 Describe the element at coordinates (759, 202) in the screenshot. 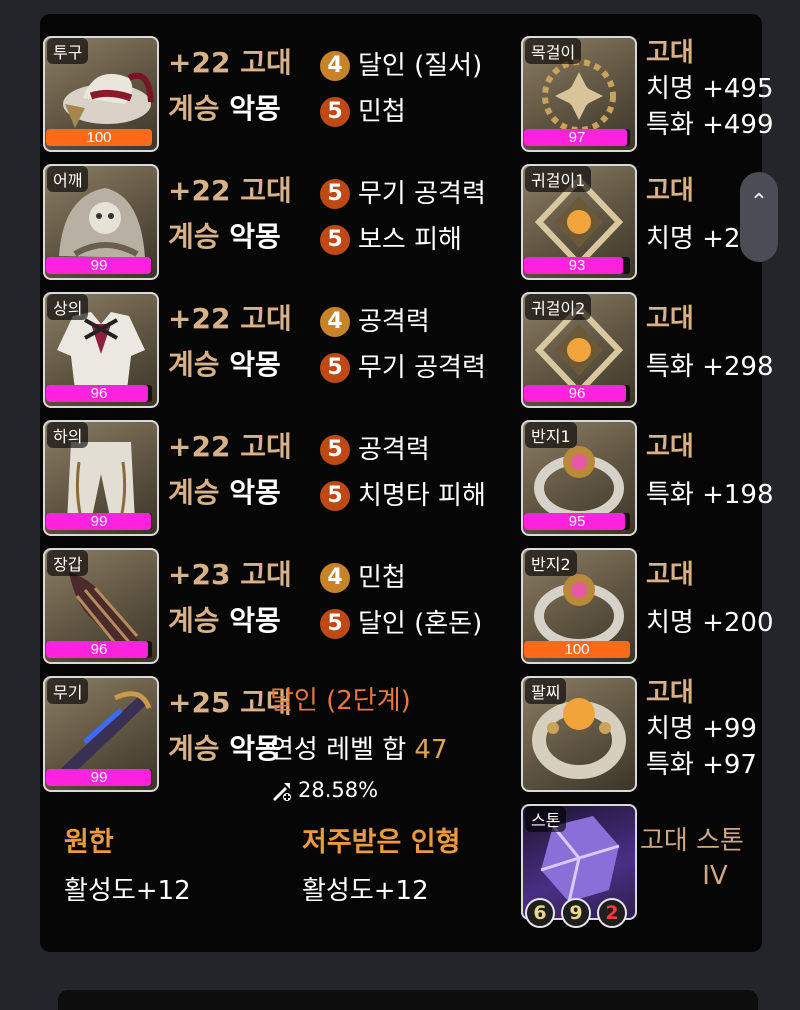

I see `chevron-up-icon: ⌃` at that location.